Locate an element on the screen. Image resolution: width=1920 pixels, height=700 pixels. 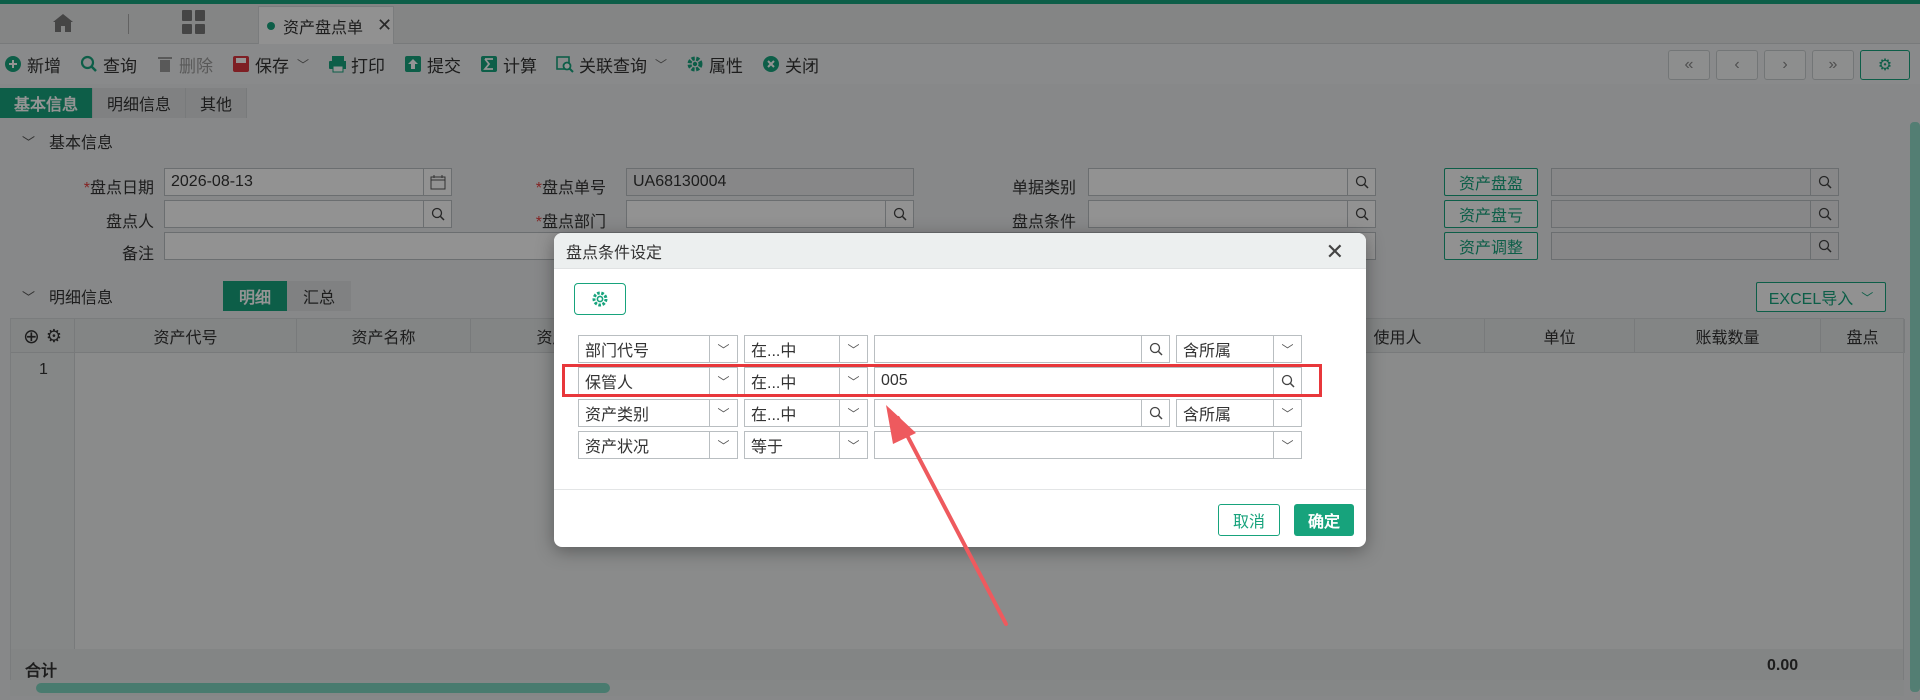
dialog-title: 盘点条件设定 is located at coordinates (614, 253).